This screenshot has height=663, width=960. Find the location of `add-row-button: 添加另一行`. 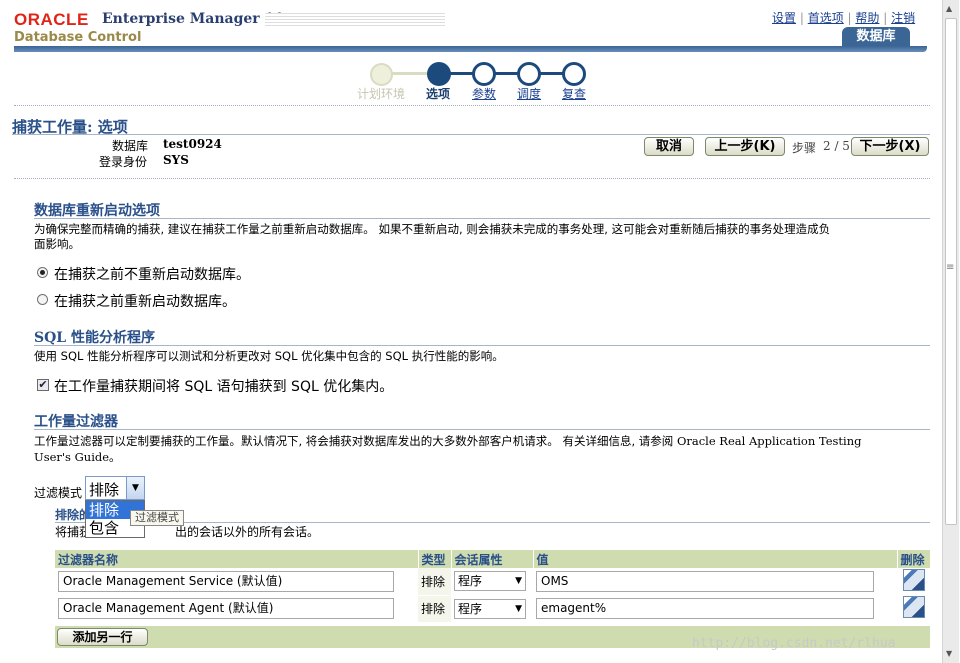

add-row-button: 添加另一行 is located at coordinates (102, 637).